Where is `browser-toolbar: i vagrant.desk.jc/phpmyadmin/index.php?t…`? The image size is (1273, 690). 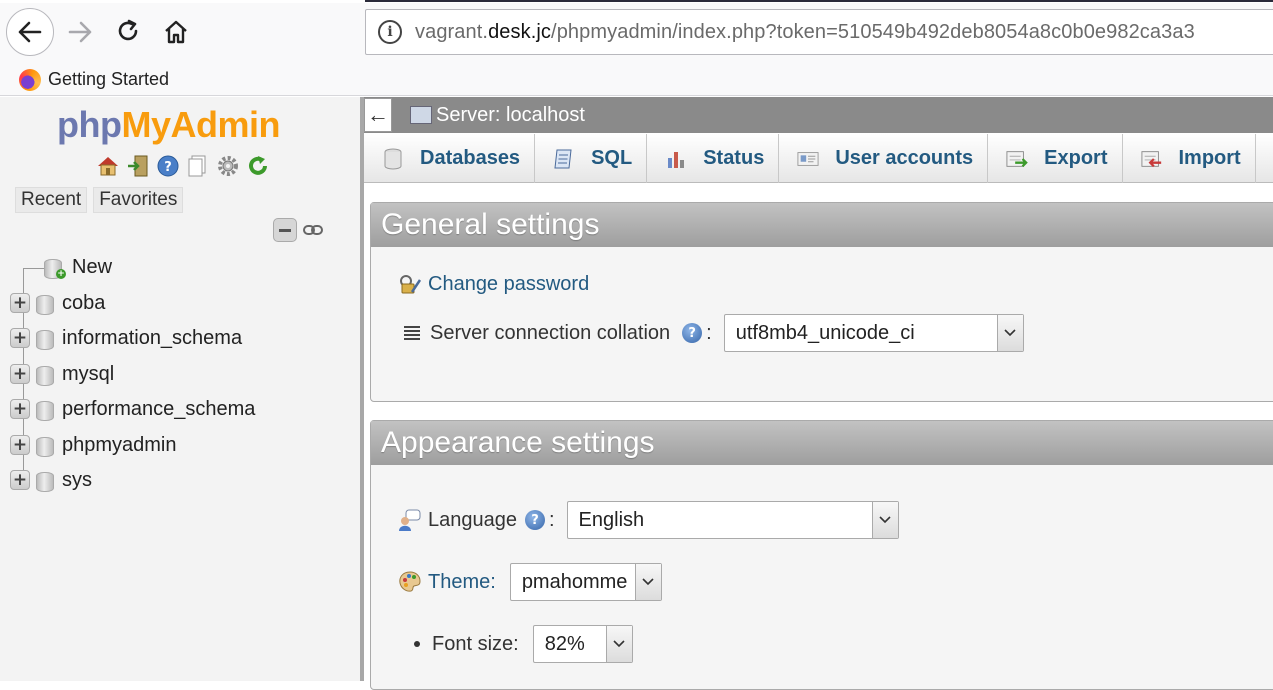
browser-toolbar: i vagrant.desk.jc/phpmyadmin/index.php?t… is located at coordinates (636, 32).